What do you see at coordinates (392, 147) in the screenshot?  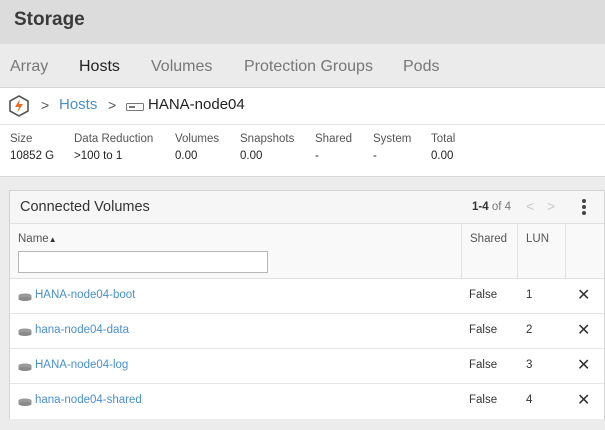 I see `stat-system: System -` at bounding box center [392, 147].